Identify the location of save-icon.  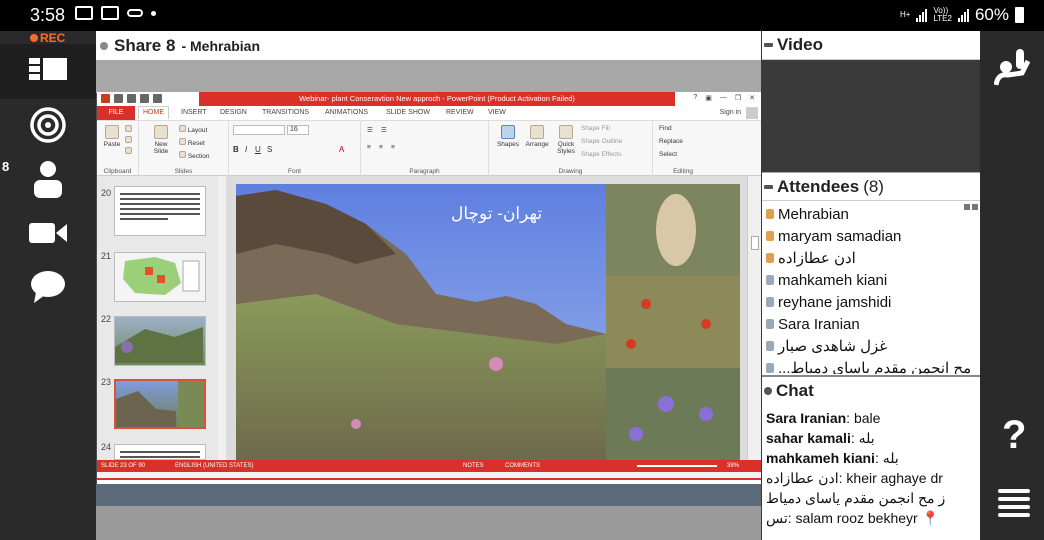
(118, 98).